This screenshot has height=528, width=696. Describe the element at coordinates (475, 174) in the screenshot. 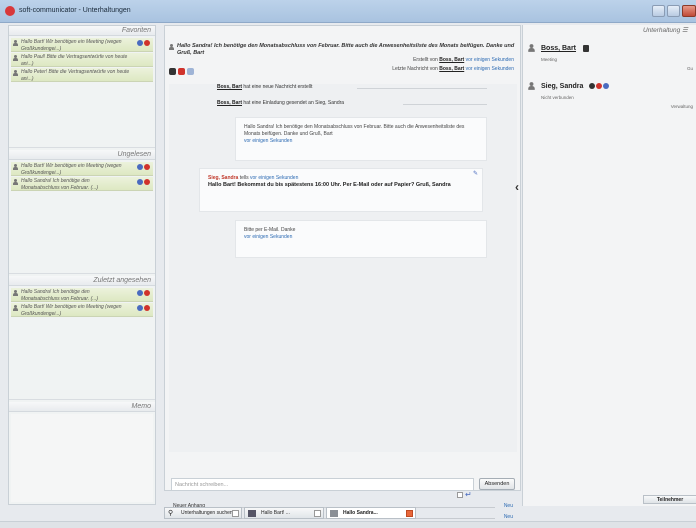

I see `edit-icon: ✎` at that location.